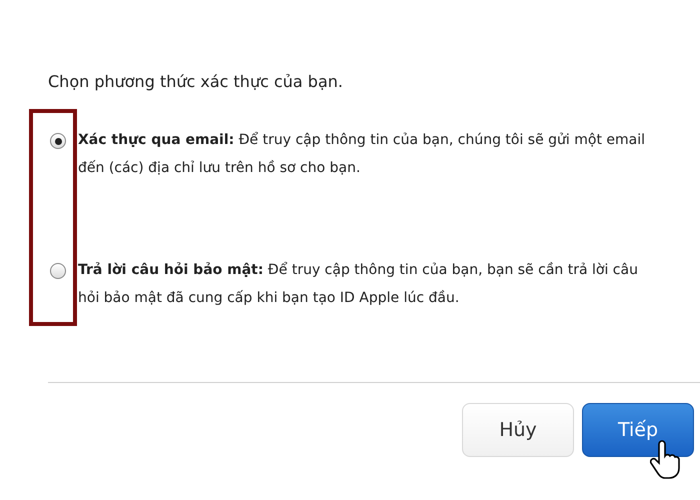 Image resolution: width=700 pixels, height=500 pixels. What do you see at coordinates (518, 430) in the screenshot?
I see `cancel-button: Hủy` at bounding box center [518, 430].